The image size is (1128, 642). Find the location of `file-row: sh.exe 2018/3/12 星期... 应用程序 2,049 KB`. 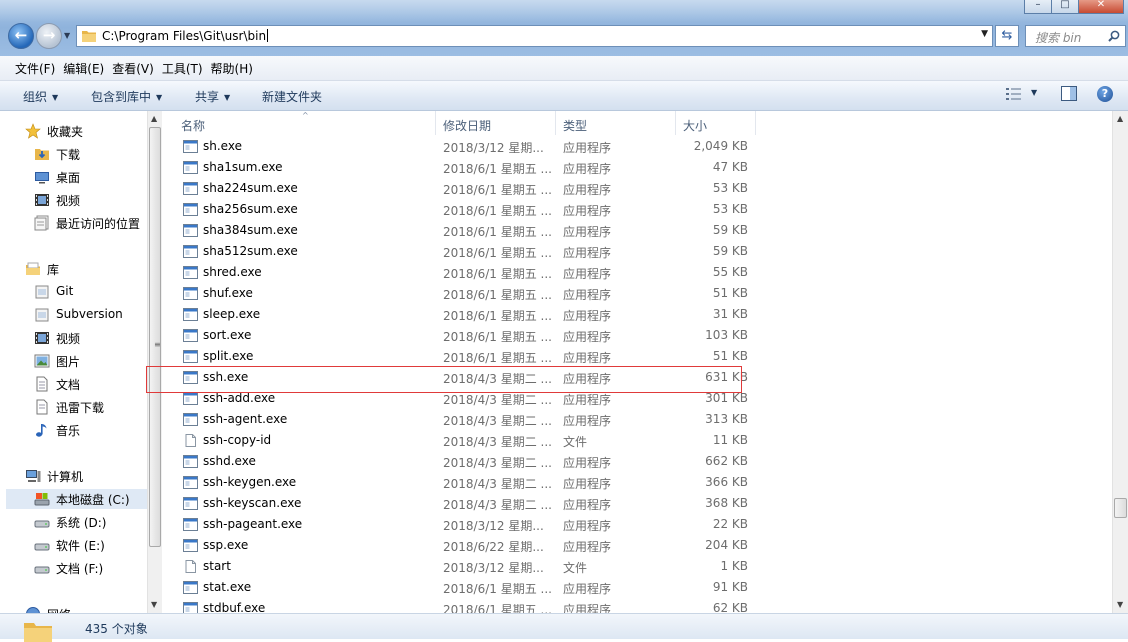

file-row: sh.exe 2018/3/12 星期... 应用程序 2,049 KB is located at coordinates (637, 146).